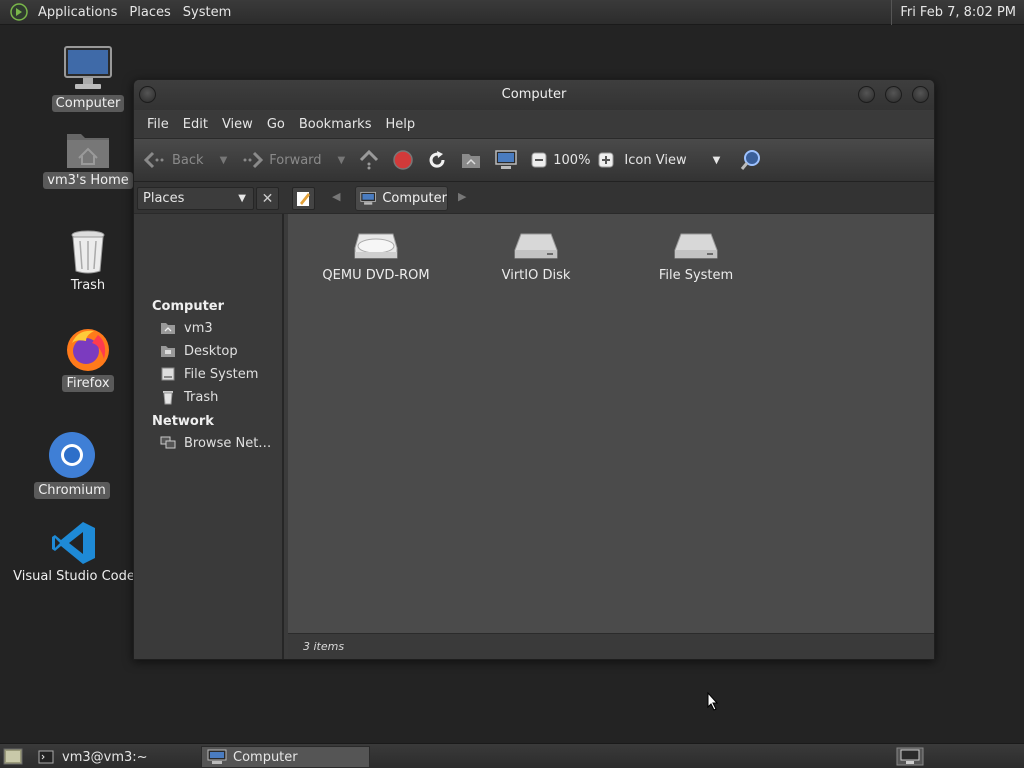 Image resolution: width=1024 pixels, height=768 pixels. Describe the element at coordinates (910, 756) in the screenshot. I see `workspace-switcher-icon` at that location.